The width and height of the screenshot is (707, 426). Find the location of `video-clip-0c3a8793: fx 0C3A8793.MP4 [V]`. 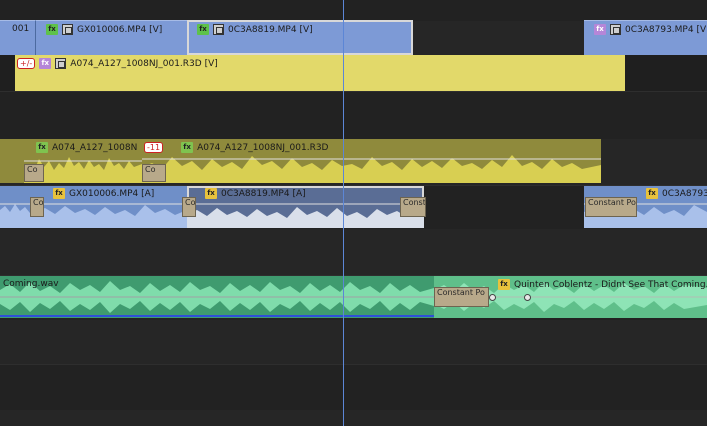

video-clip-0c3a8793: fx 0C3A8793.MP4 [V] is located at coordinates (645, 37).